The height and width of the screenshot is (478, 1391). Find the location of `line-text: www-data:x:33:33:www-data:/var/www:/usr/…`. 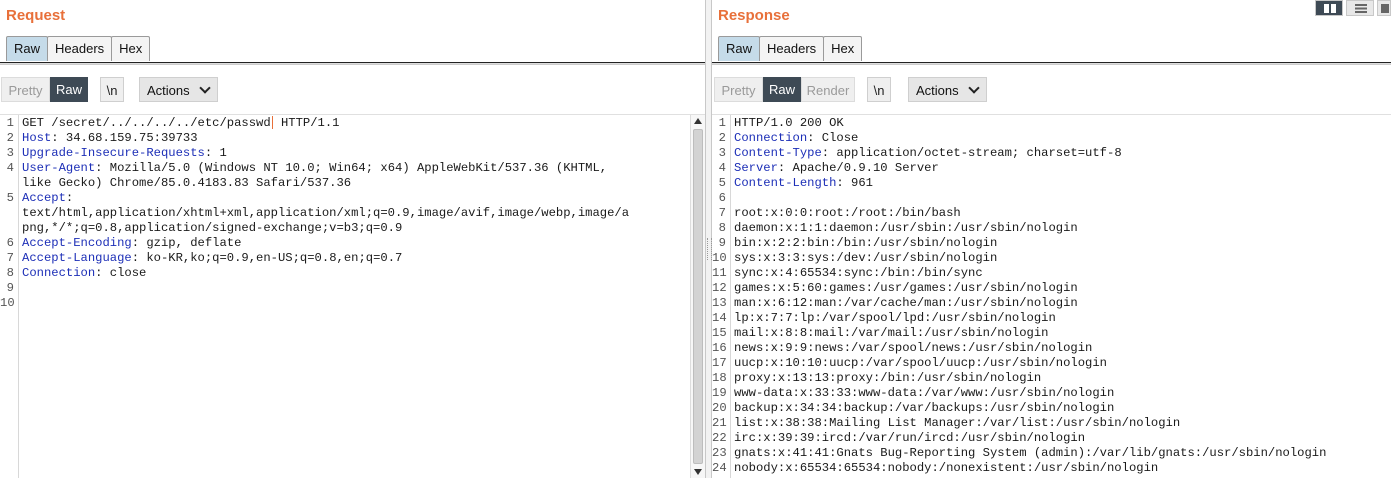

line-text: www-data:x:33:33:www-data:/var/www:/usr/… is located at coordinates (924, 393).